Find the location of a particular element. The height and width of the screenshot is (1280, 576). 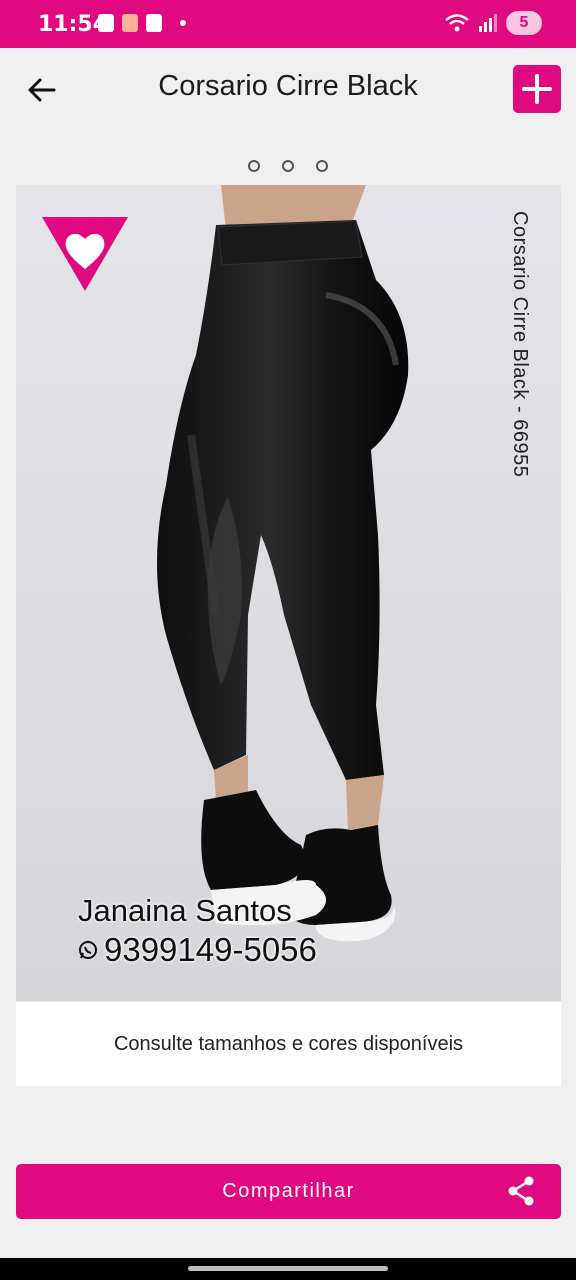

share-button: Compartilhar is located at coordinates (288, 1191).